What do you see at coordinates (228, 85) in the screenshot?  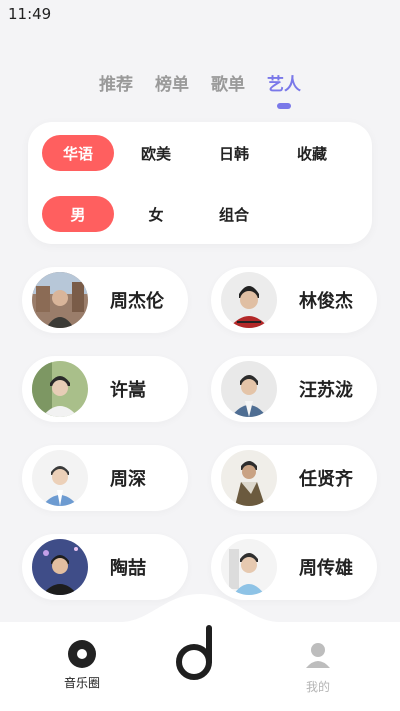 I see `tab-playlists: 歌单` at bounding box center [228, 85].